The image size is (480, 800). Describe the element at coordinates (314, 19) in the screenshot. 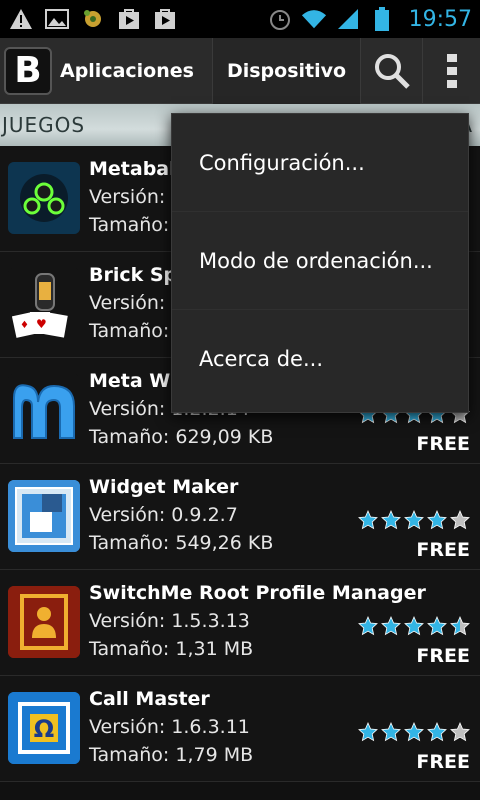

I see `wifi-icon` at that location.